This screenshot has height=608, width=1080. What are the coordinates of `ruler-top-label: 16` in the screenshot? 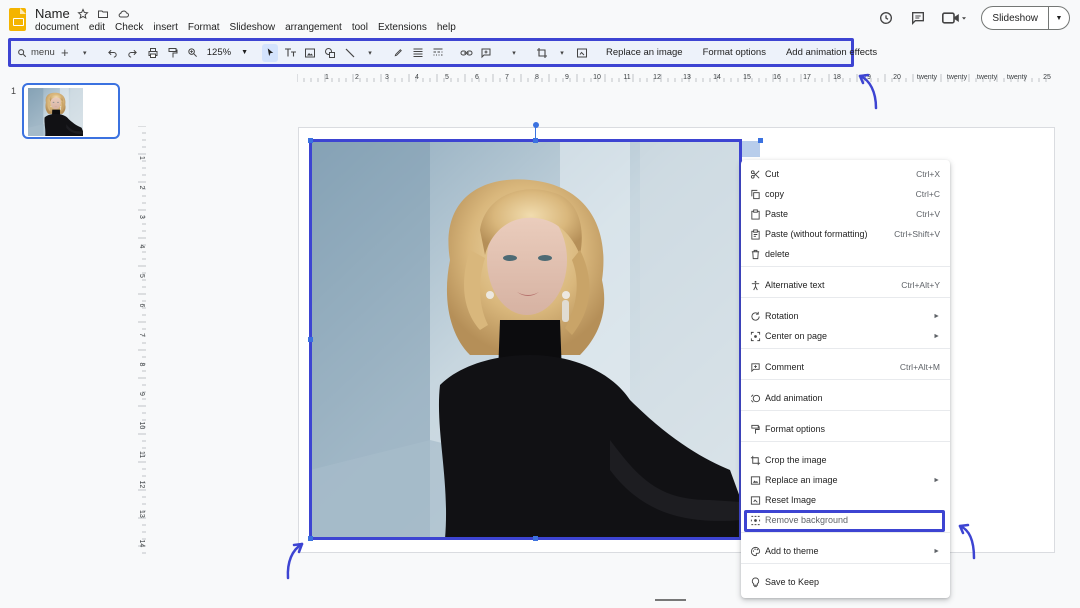 It's located at (777, 77).